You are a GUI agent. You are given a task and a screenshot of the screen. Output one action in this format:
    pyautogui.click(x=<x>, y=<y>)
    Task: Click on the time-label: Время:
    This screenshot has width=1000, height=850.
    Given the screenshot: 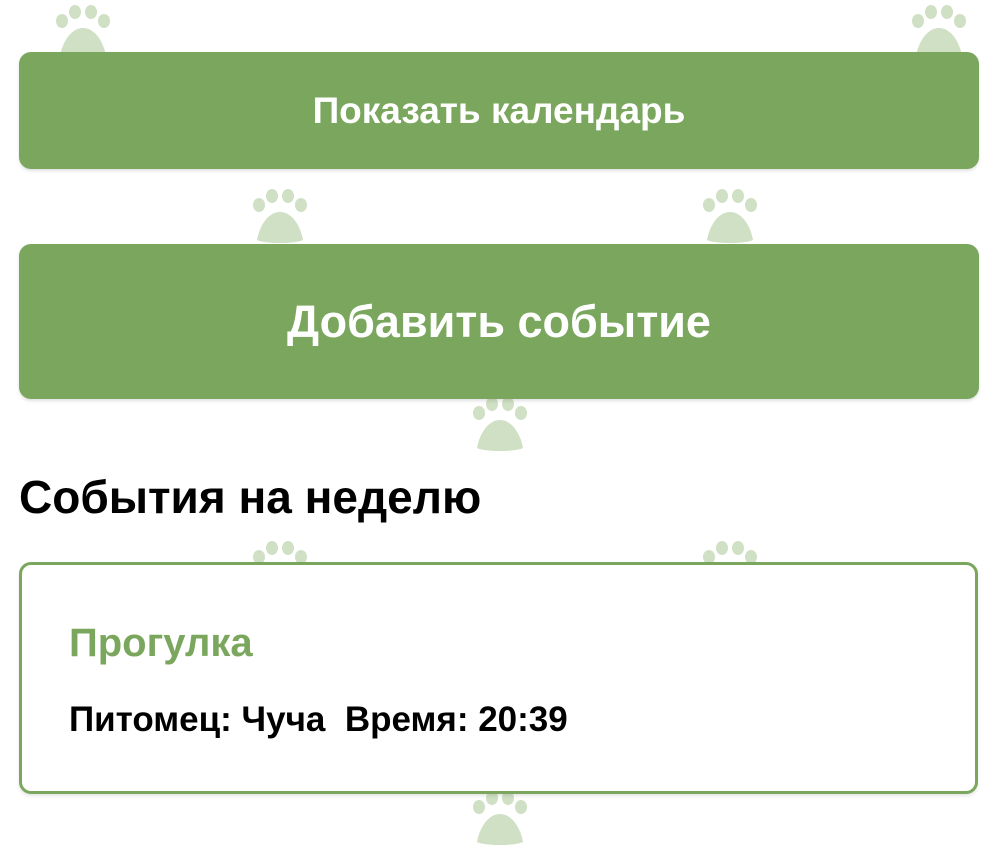 What is the action you would take?
    pyautogui.click(x=406, y=719)
    